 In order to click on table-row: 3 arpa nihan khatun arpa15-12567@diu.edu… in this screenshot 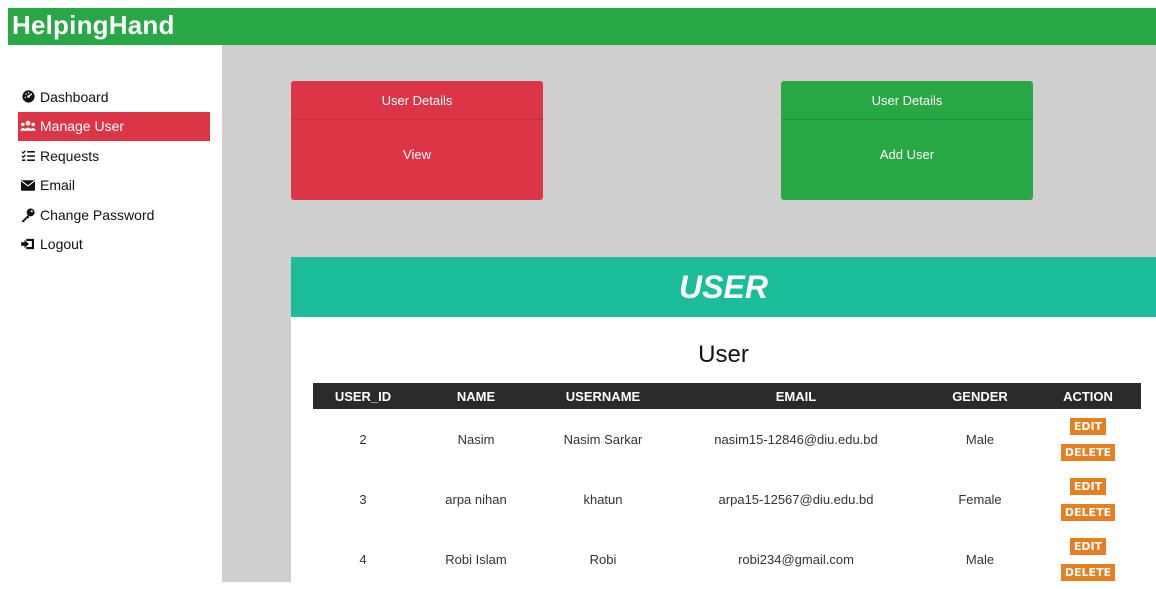, I will do `click(727, 499)`.